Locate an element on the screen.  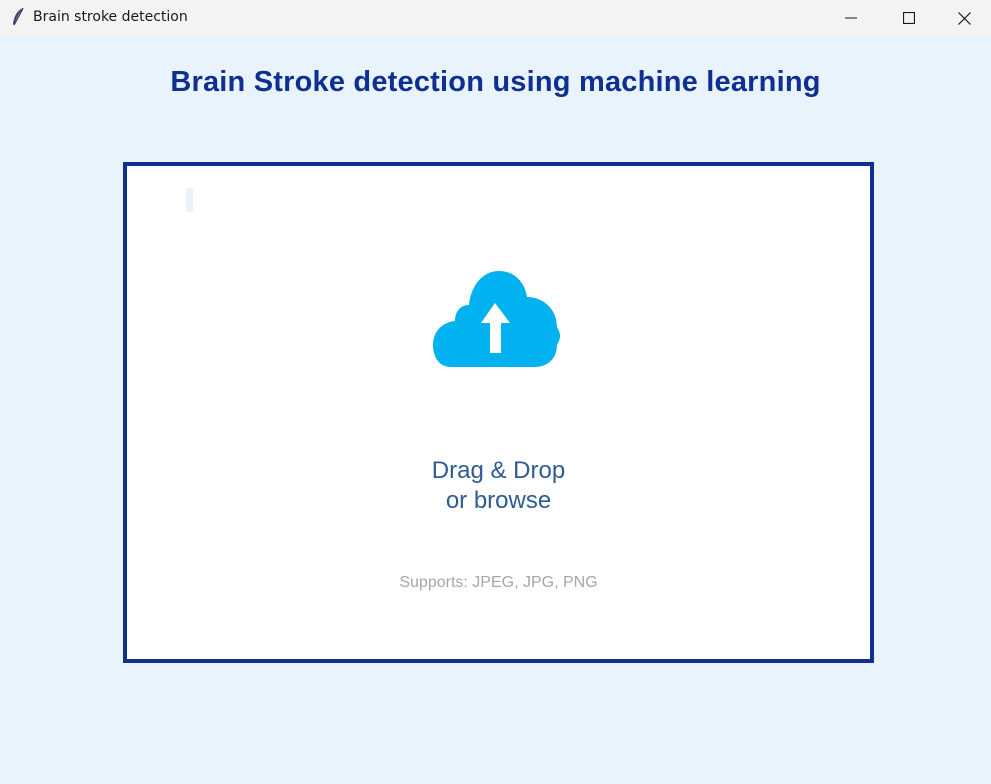
window-title: Brain stroke detection is located at coordinates (110, 17).